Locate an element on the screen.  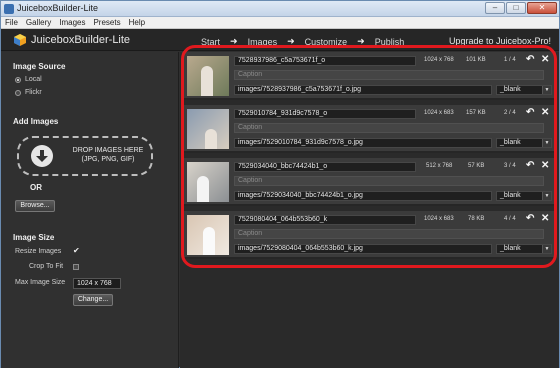
image-name-field: 7528937986_c5a753671f_o is located at coordinates (325, 61).